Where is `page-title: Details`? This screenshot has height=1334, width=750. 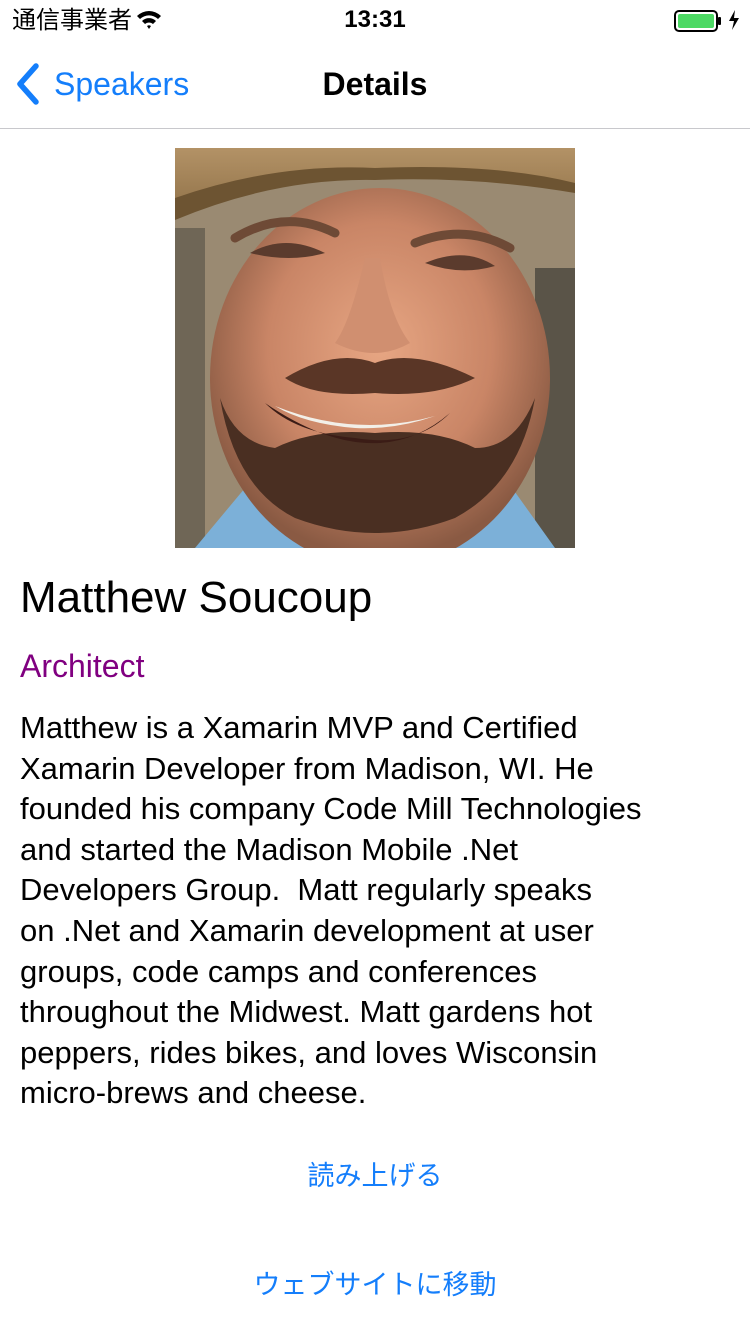 page-title: Details is located at coordinates (375, 84).